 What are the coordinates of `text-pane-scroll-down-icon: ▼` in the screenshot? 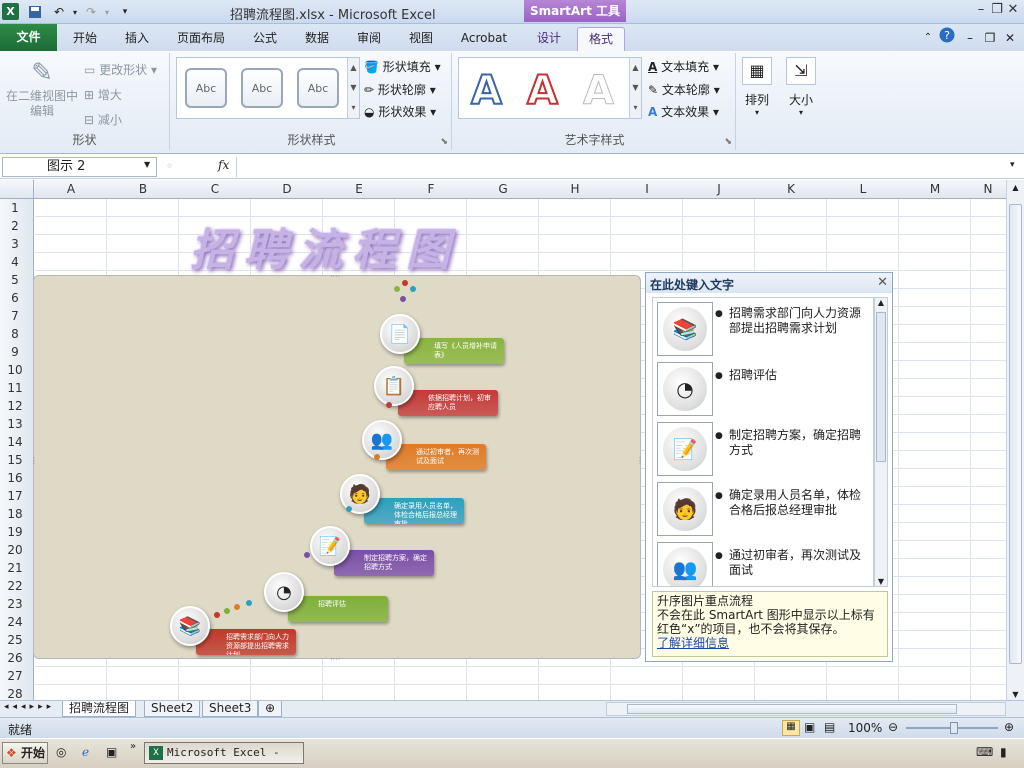 It's located at (881, 581).